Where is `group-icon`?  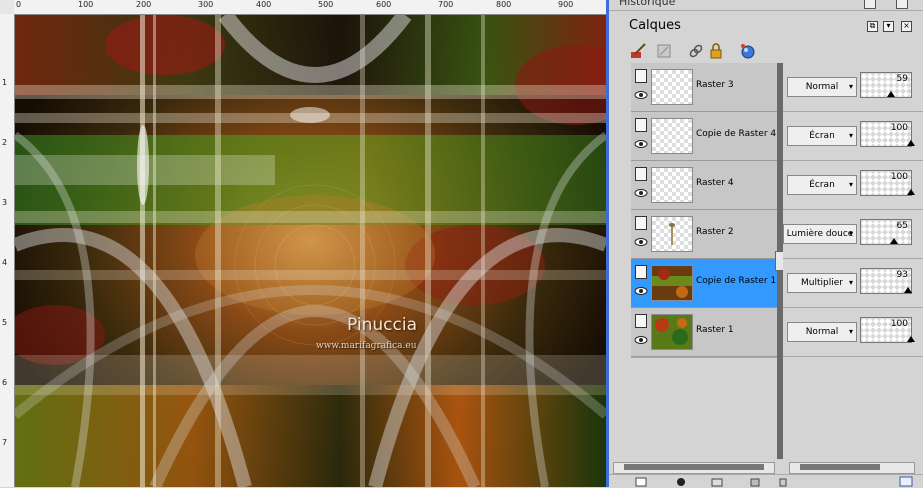
group-icon is located at coordinates (717, 482).